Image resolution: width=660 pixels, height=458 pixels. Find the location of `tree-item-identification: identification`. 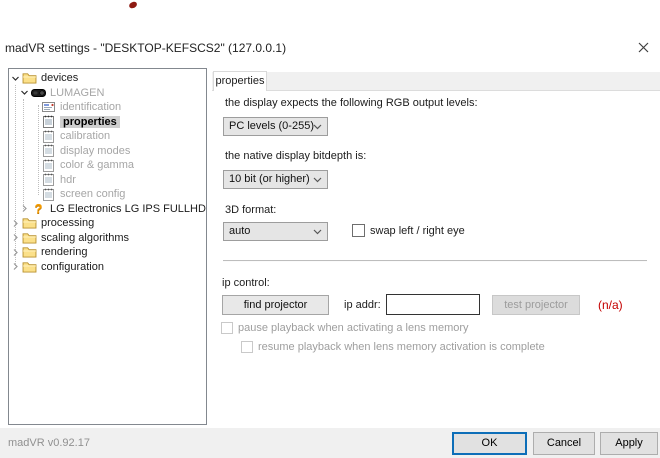

tree-item-identification: identification is located at coordinates (107, 107).